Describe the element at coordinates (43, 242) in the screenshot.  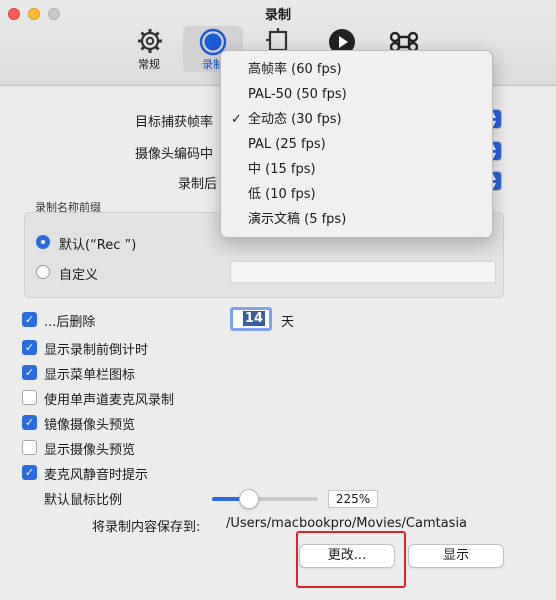
I see `default-prefix-radio` at that location.